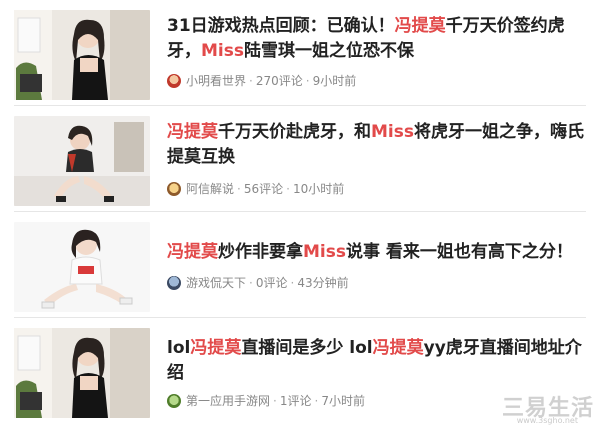 This screenshot has height=426, width=600. I want to click on source-name: 游戏侃天下, so click(216, 282).